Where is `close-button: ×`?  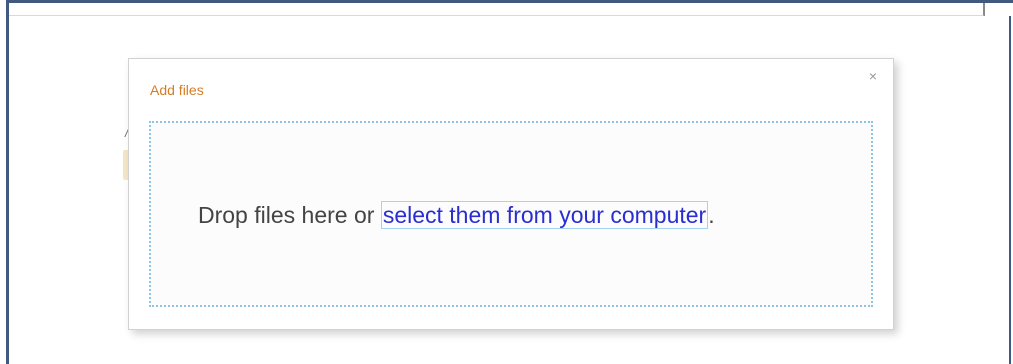 close-button: × is located at coordinates (873, 76).